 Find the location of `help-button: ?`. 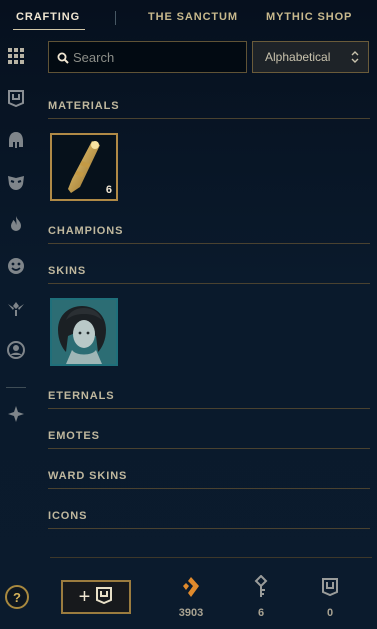

help-button: ? is located at coordinates (17, 597).